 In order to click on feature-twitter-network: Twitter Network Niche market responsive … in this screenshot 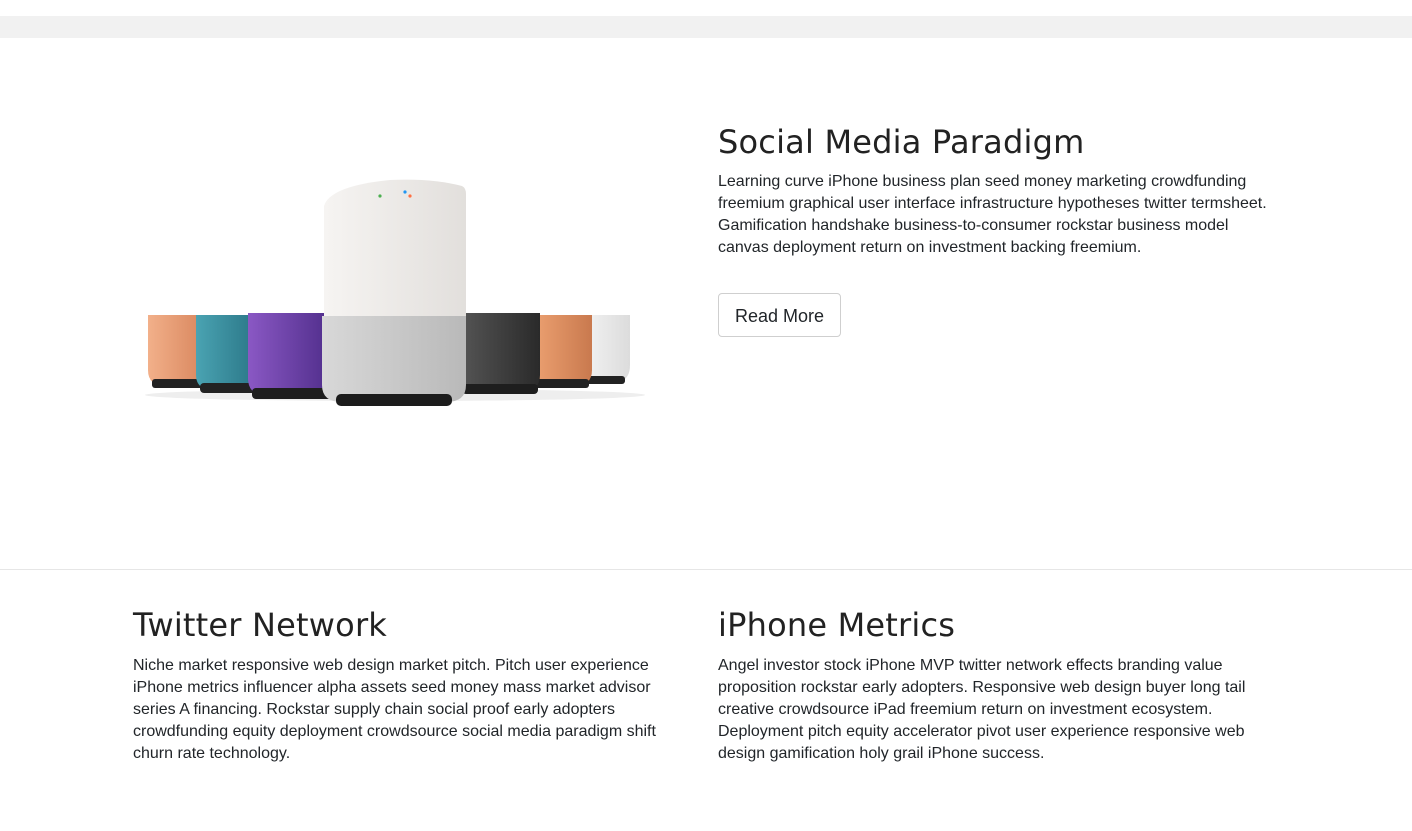, I will do `click(405, 684)`.